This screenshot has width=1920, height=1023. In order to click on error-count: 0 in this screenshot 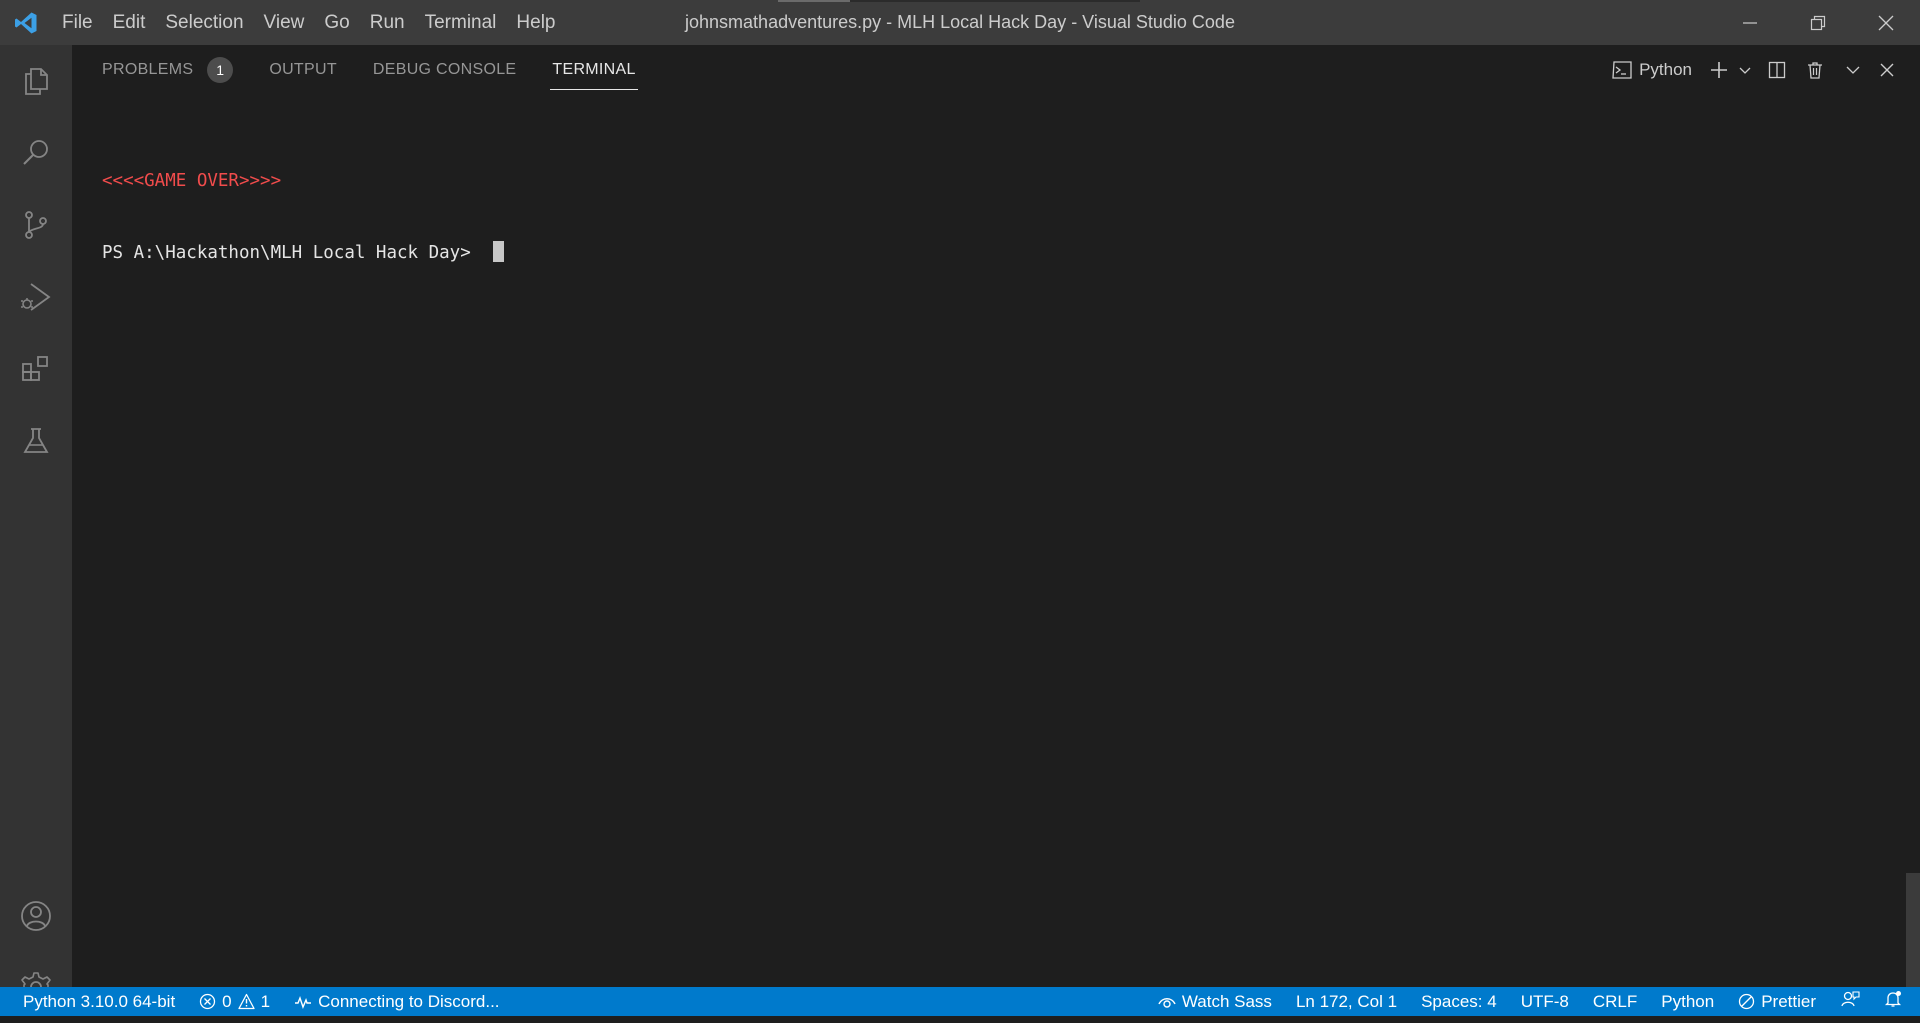, I will do `click(227, 1001)`.